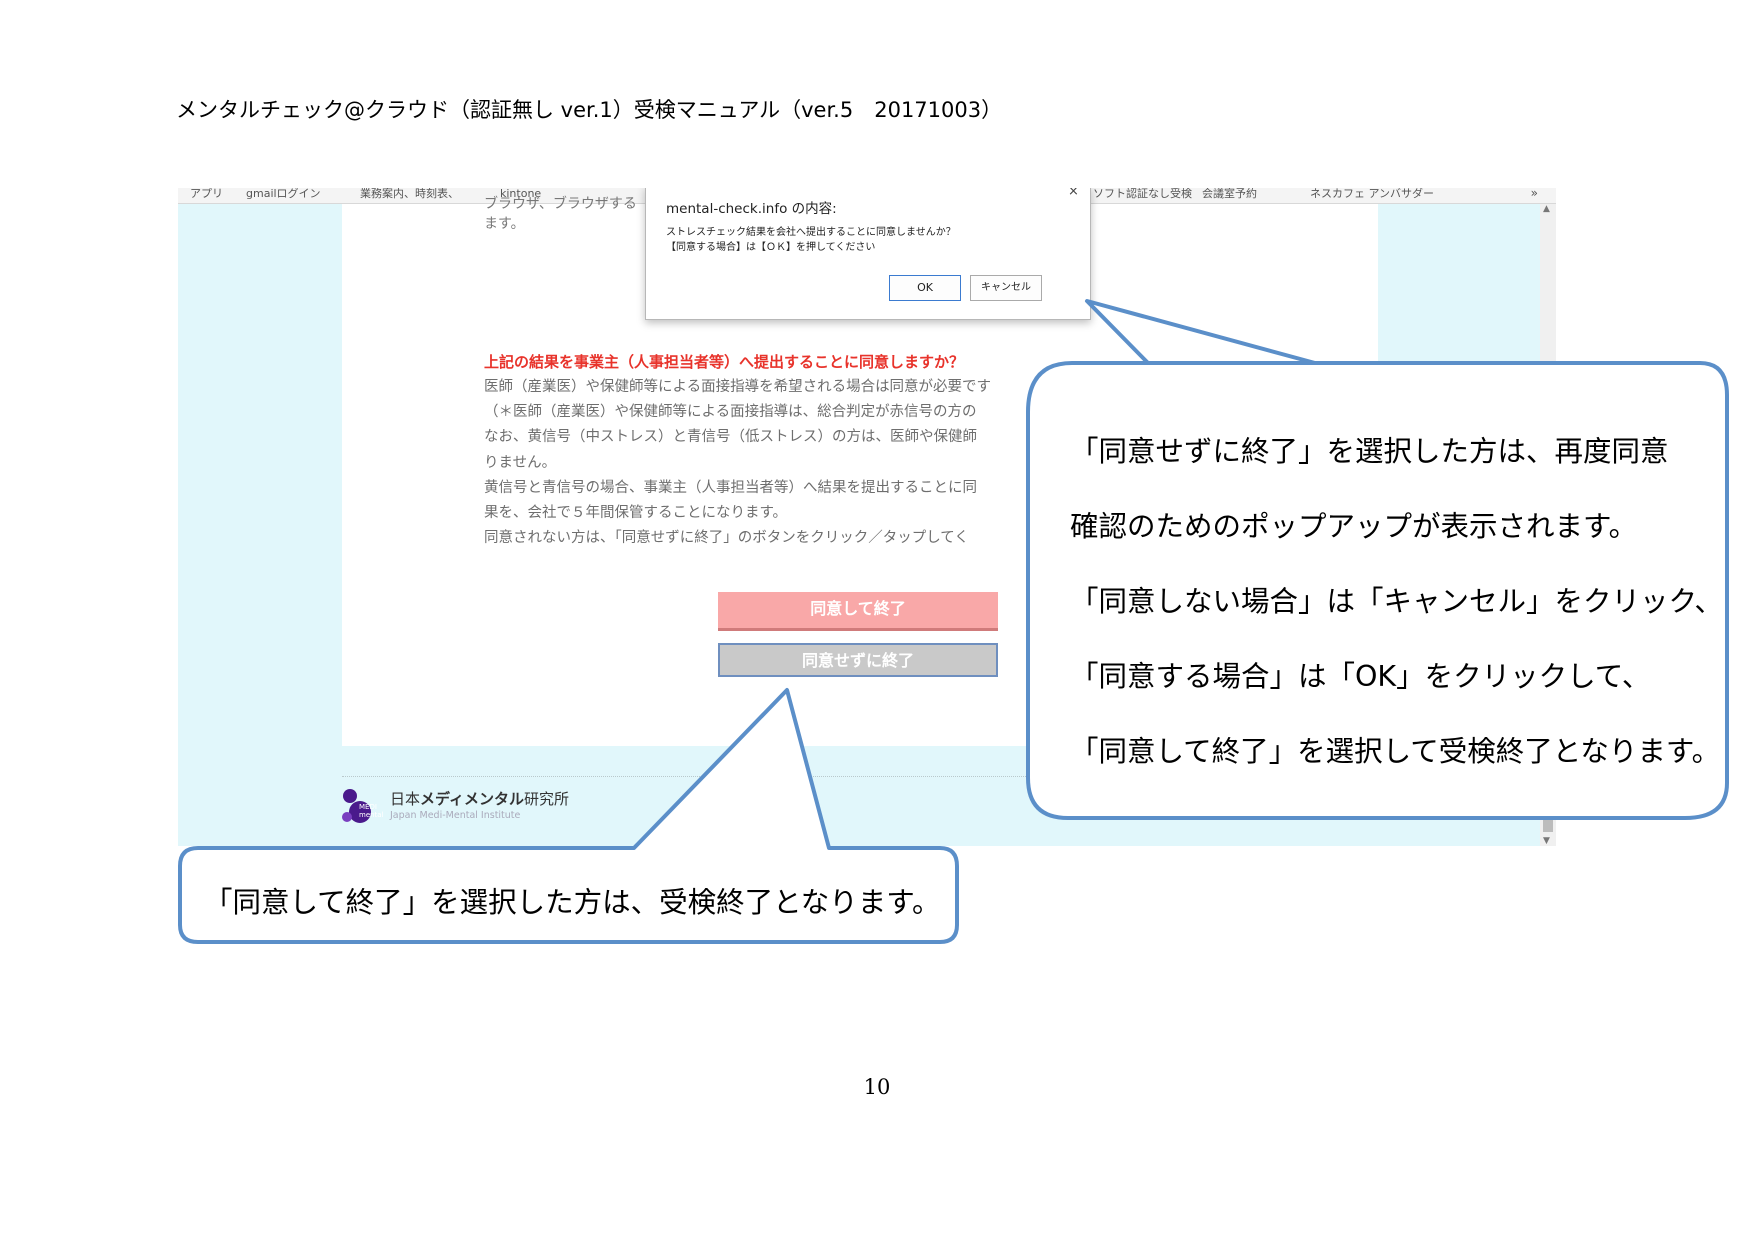 The height and width of the screenshot is (1241, 1754). I want to click on callout-line: 「同意して終了」を選択して受検終了となります。, so click(1395, 751).